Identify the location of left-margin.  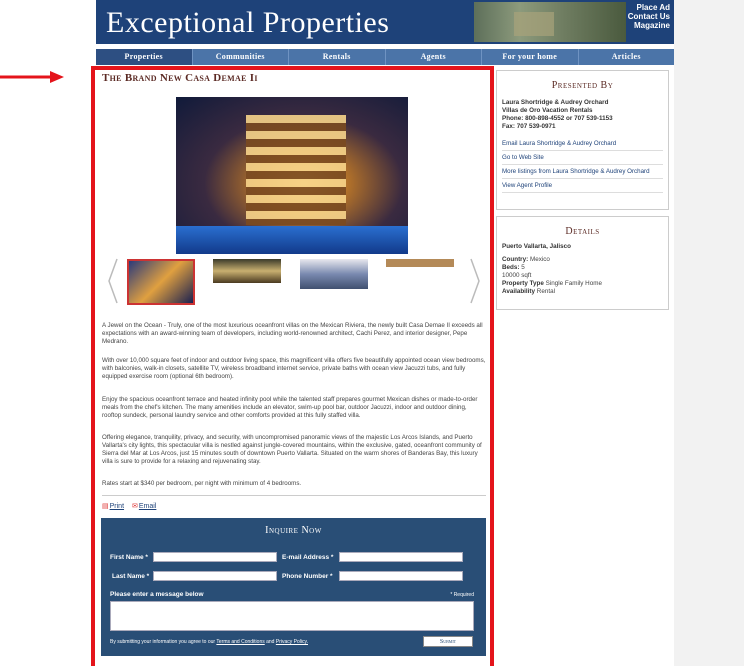
(8, 333).